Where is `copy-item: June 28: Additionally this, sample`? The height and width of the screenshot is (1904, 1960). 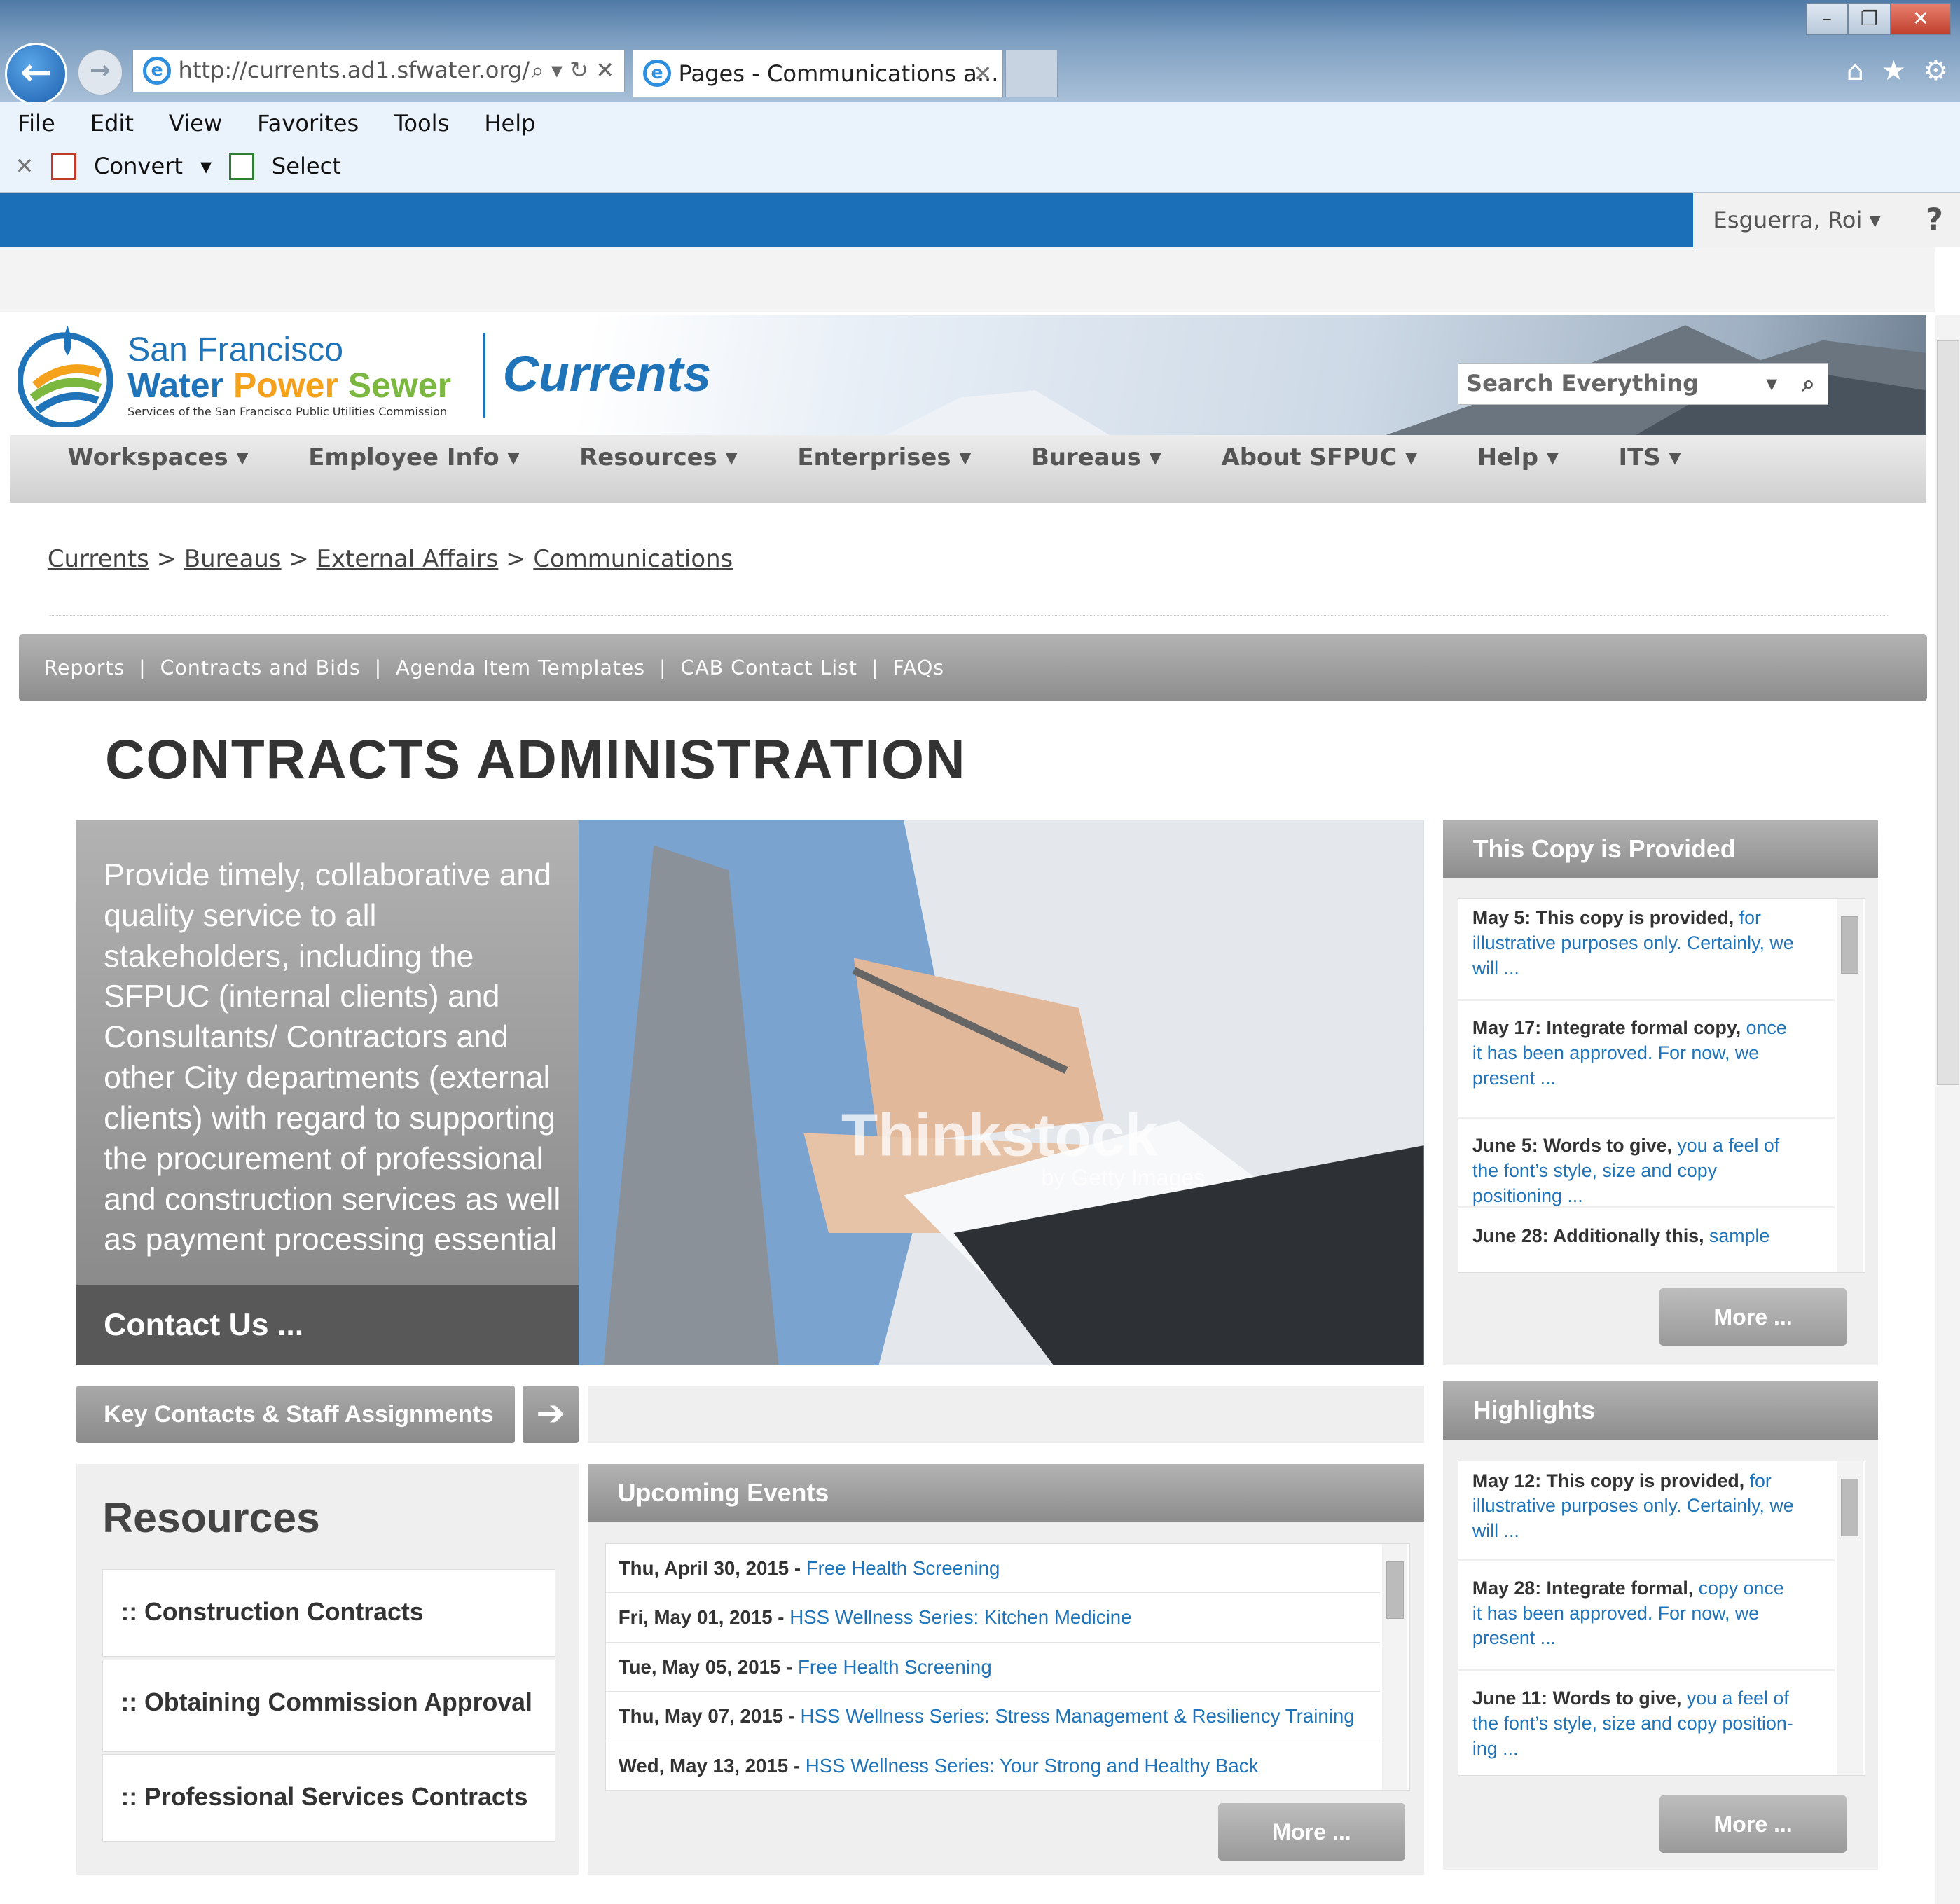
copy-item: June 28: Additionally this, sample is located at coordinates (1621, 1235).